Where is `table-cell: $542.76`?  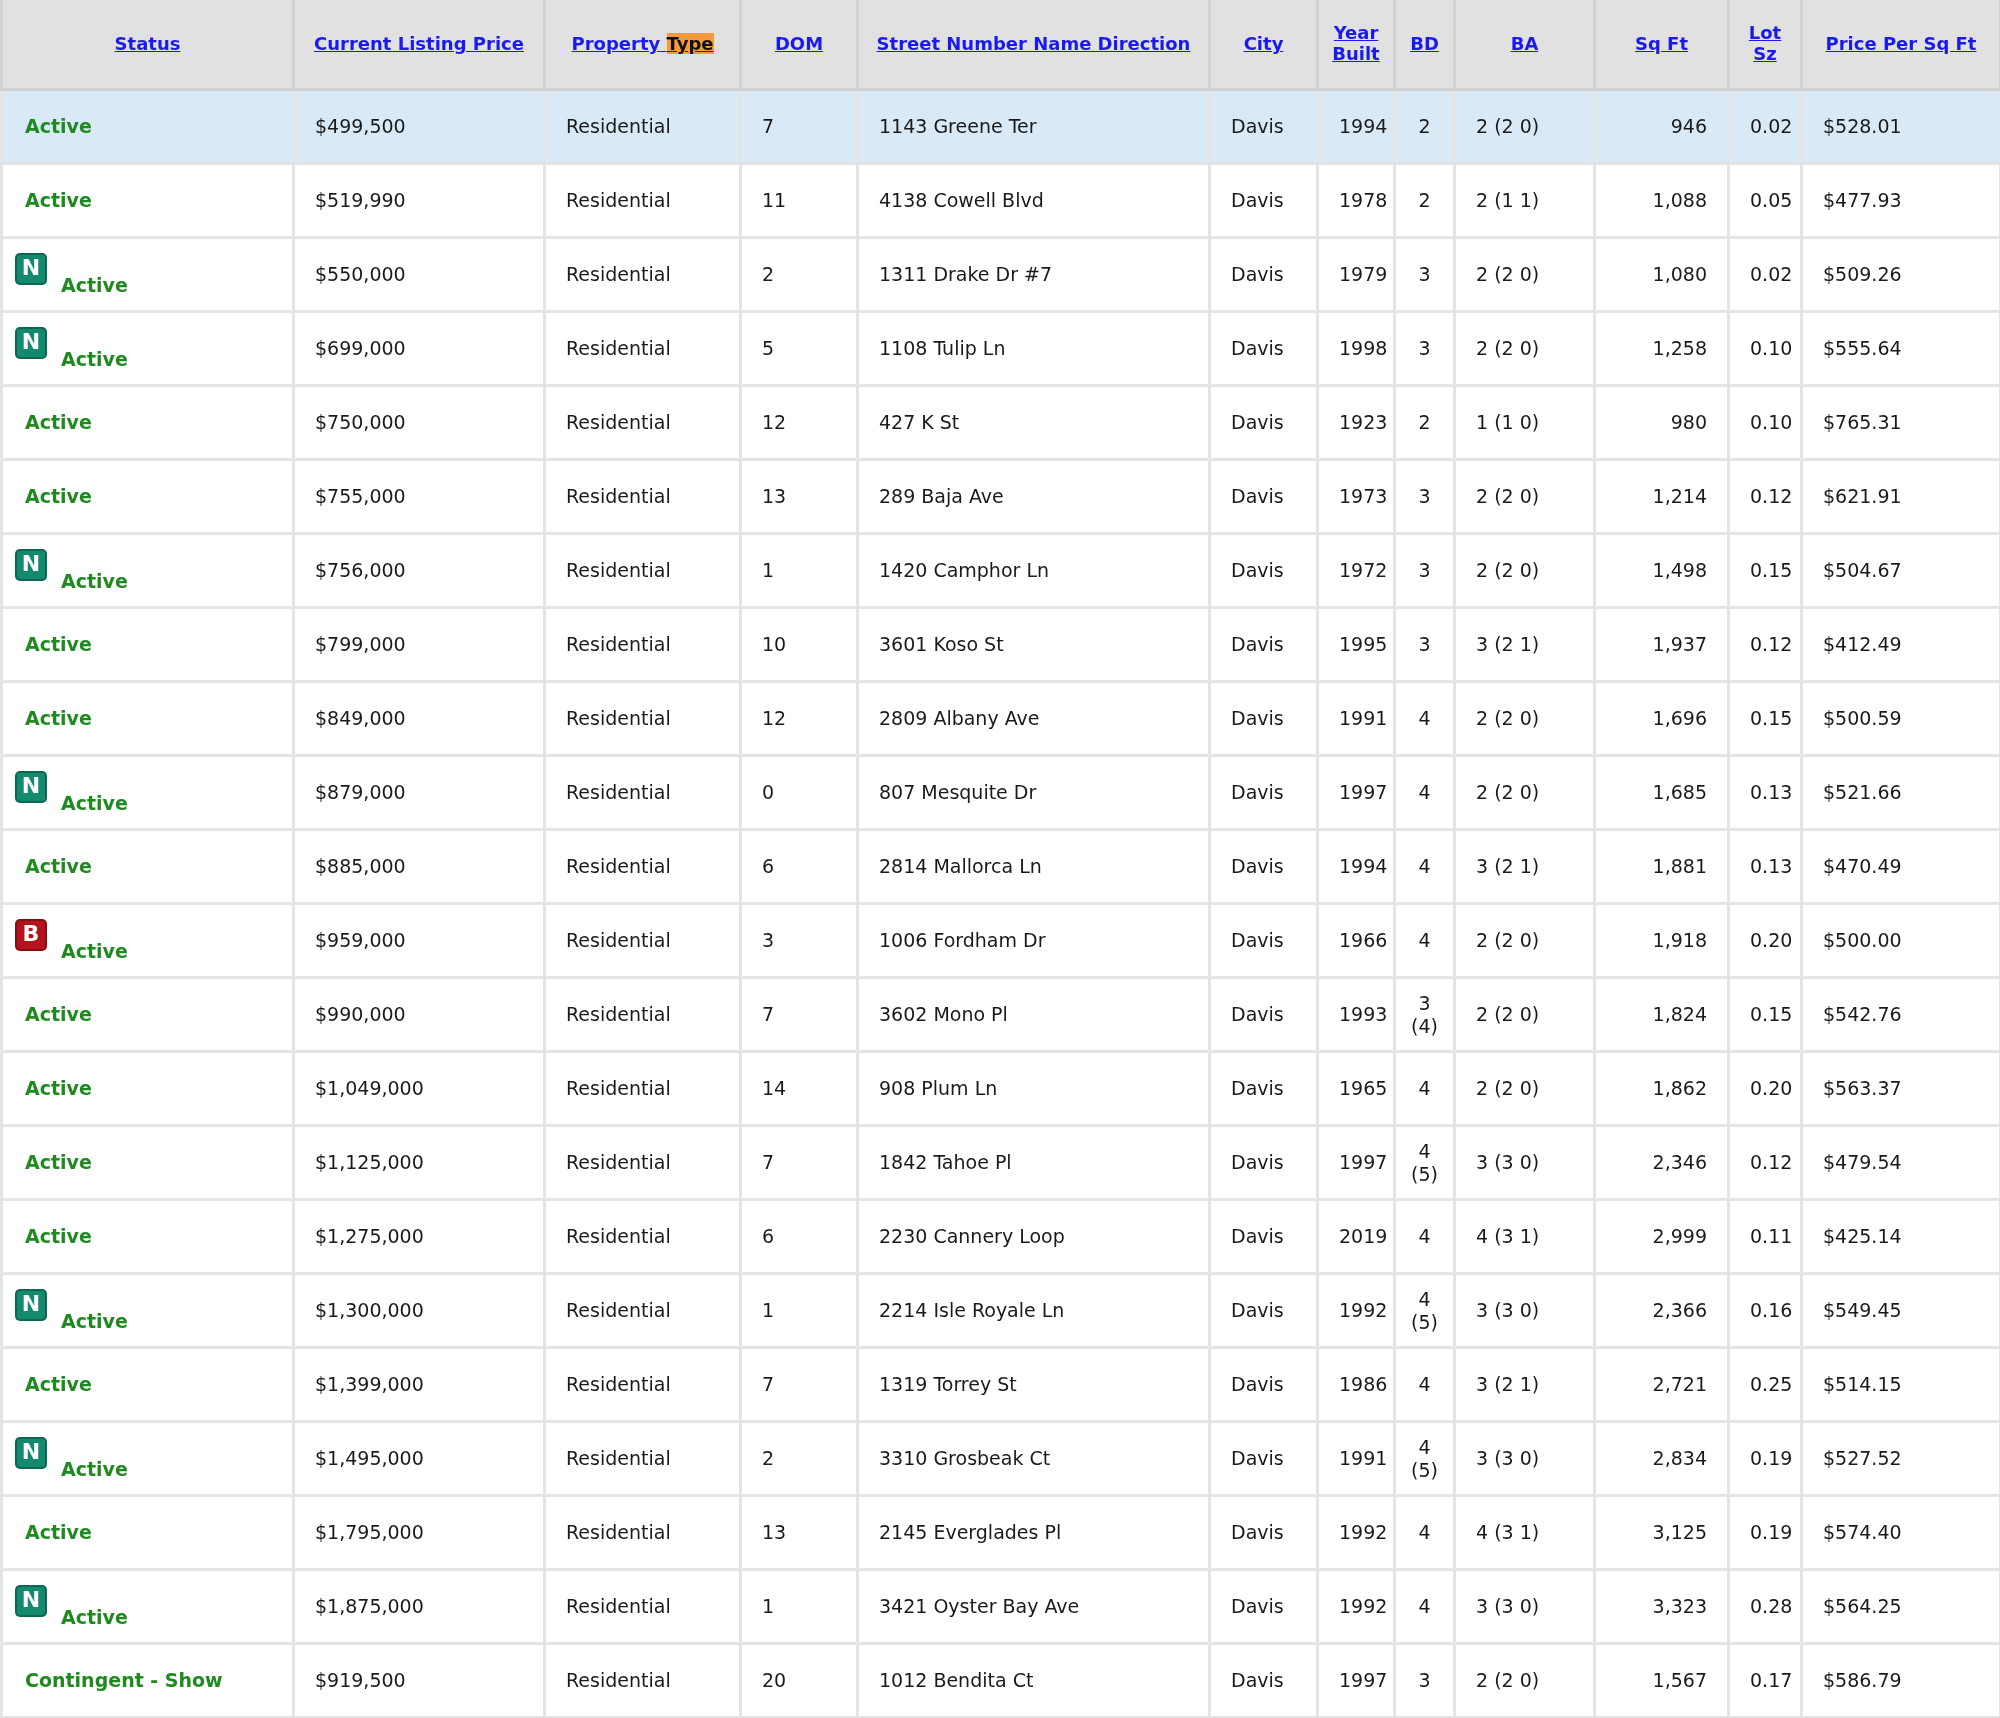
table-cell: $542.76 is located at coordinates (1862, 1014).